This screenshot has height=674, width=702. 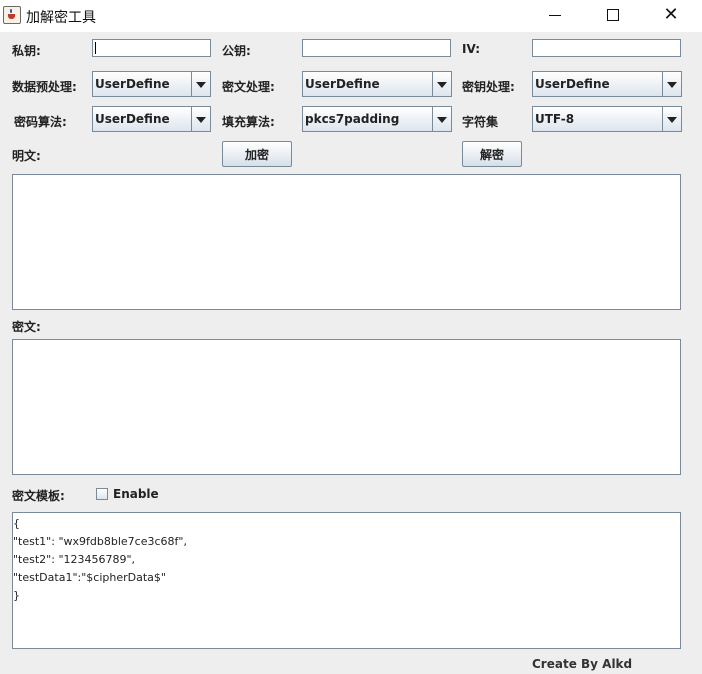 I want to click on footer-credit: Create By Alkd, so click(x=582, y=664).